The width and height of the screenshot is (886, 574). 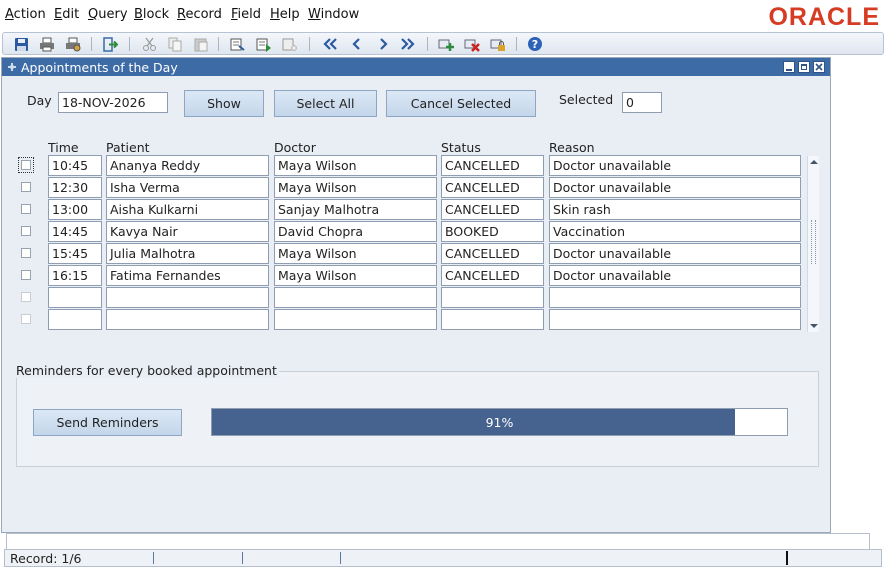 I want to click on minimize-icon, so click(x=789, y=67).